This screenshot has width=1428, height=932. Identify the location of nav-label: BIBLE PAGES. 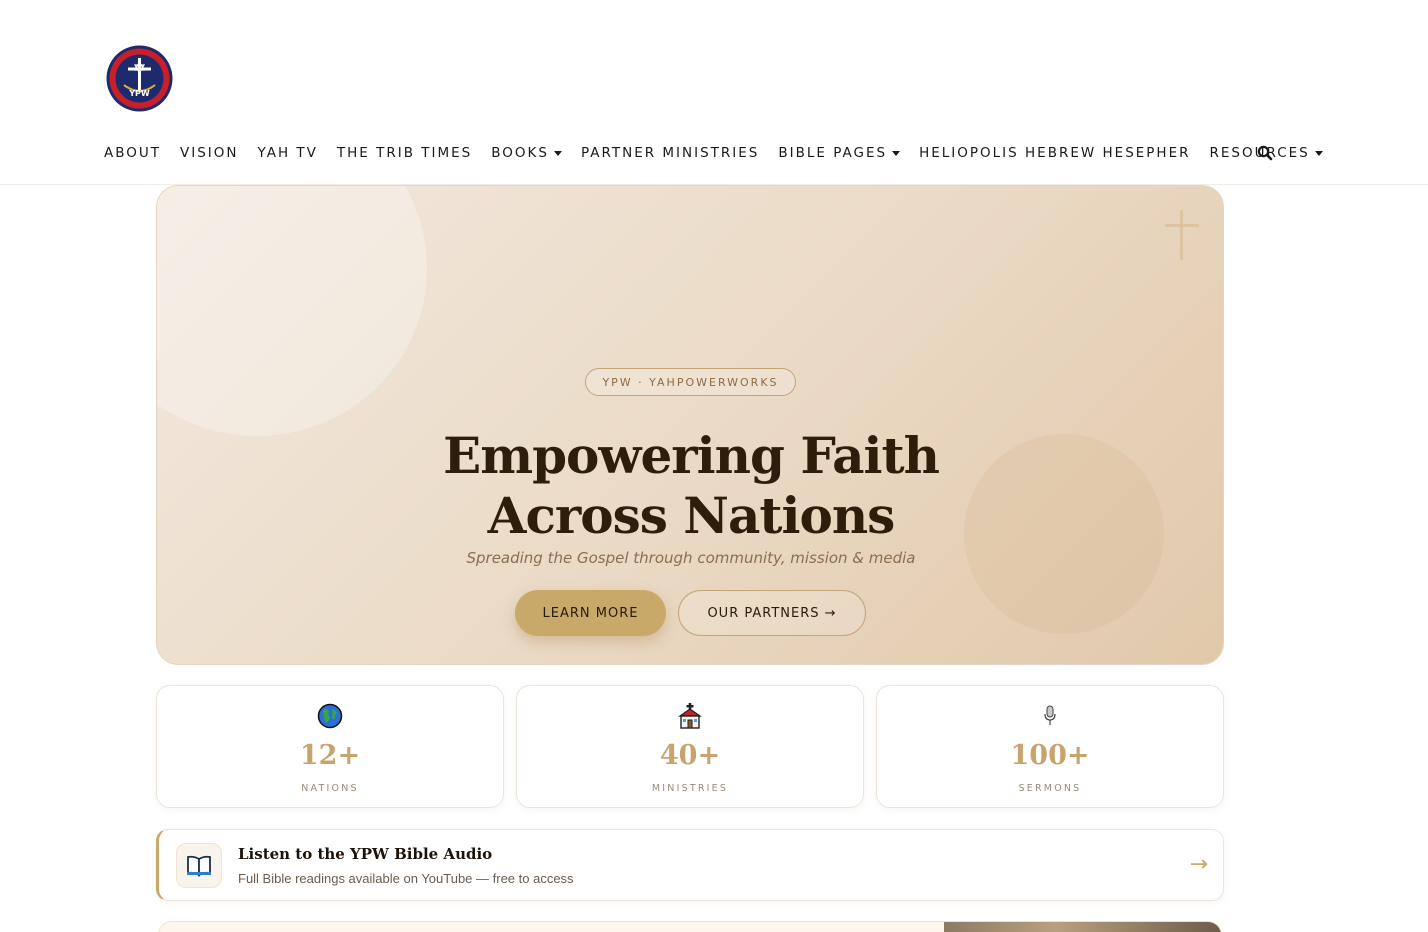
(833, 153).